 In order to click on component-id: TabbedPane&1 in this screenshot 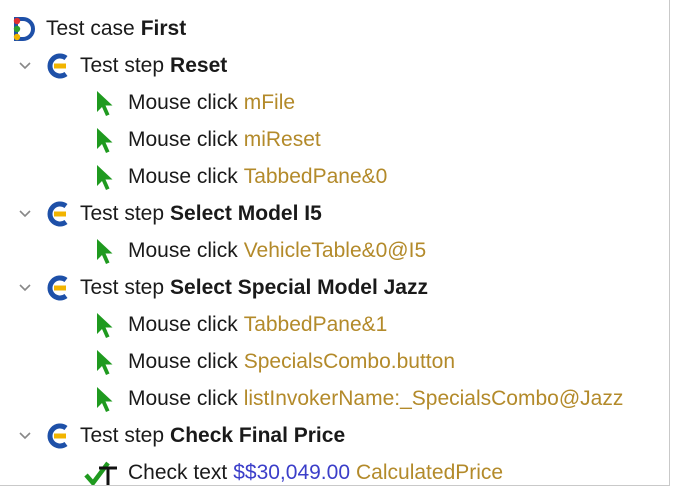, I will do `click(315, 324)`.